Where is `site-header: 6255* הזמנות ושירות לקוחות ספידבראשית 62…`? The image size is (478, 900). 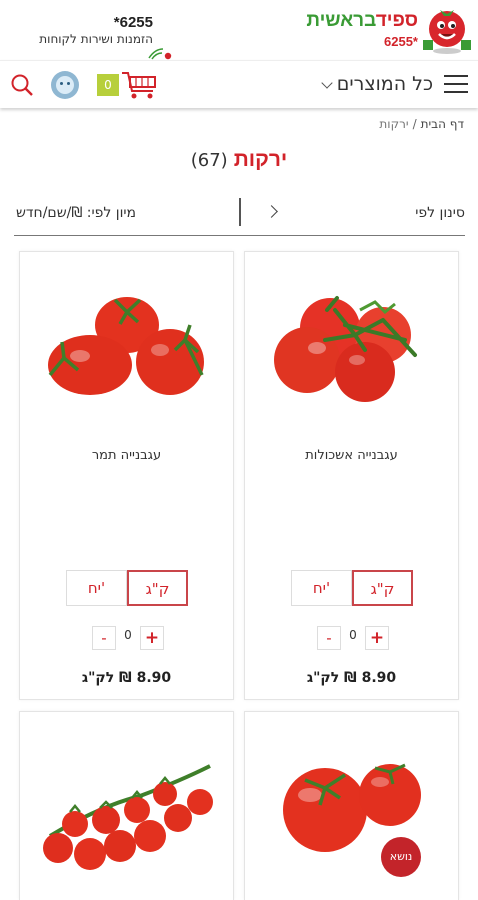
site-header: 6255* הזמנות ושירות לקוחות ספידבראשית 62… is located at coordinates (239, 30).